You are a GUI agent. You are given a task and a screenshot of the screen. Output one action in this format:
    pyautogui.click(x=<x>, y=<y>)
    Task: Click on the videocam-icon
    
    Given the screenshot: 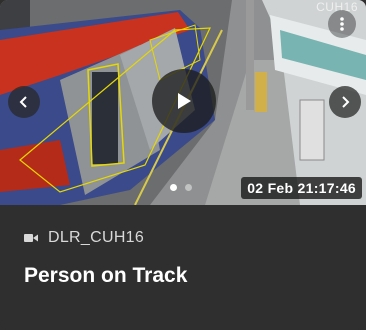 What is the action you would take?
    pyautogui.click(x=31, y=238)
    